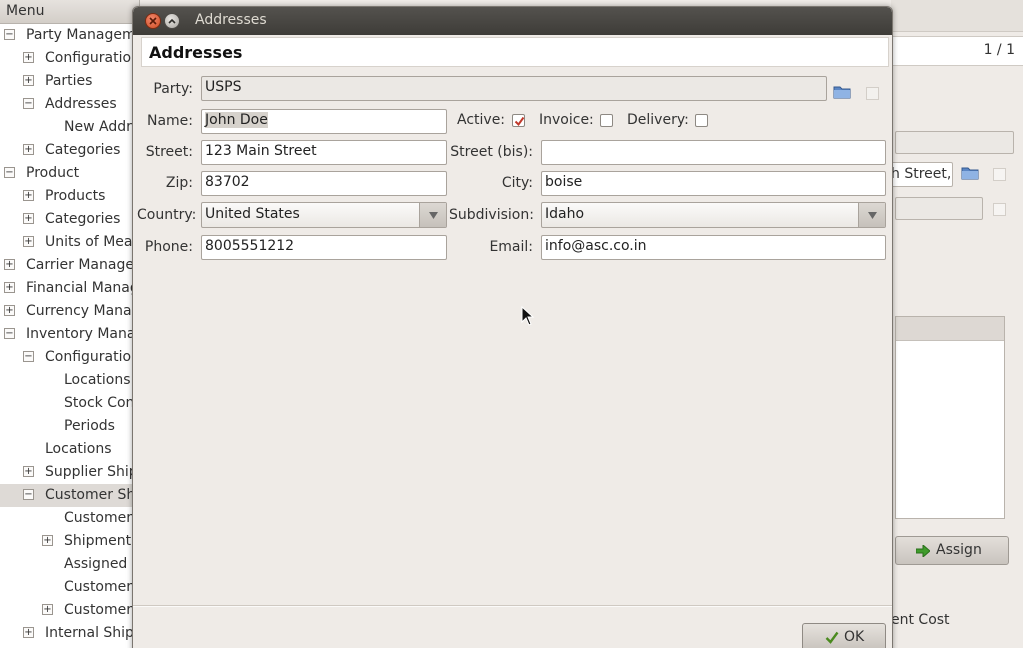  I want to click on clear-box, so click(999, 174).